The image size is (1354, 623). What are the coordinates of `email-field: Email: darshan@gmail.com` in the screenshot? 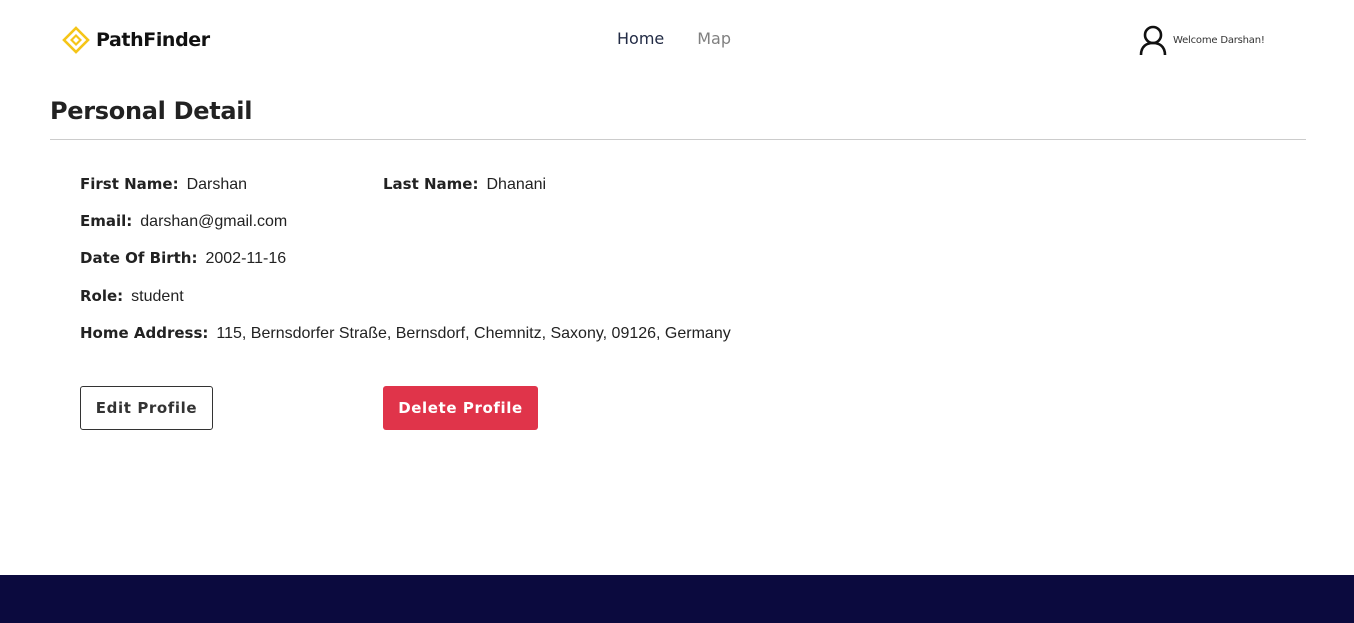 It's located at (183, 221).